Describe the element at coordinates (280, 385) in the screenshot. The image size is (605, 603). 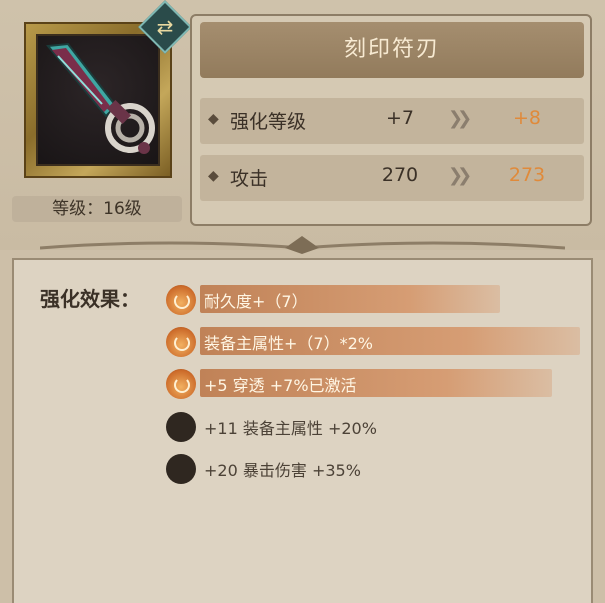
I see `effect-text: +5 穿透 +7%已激活` at that location.